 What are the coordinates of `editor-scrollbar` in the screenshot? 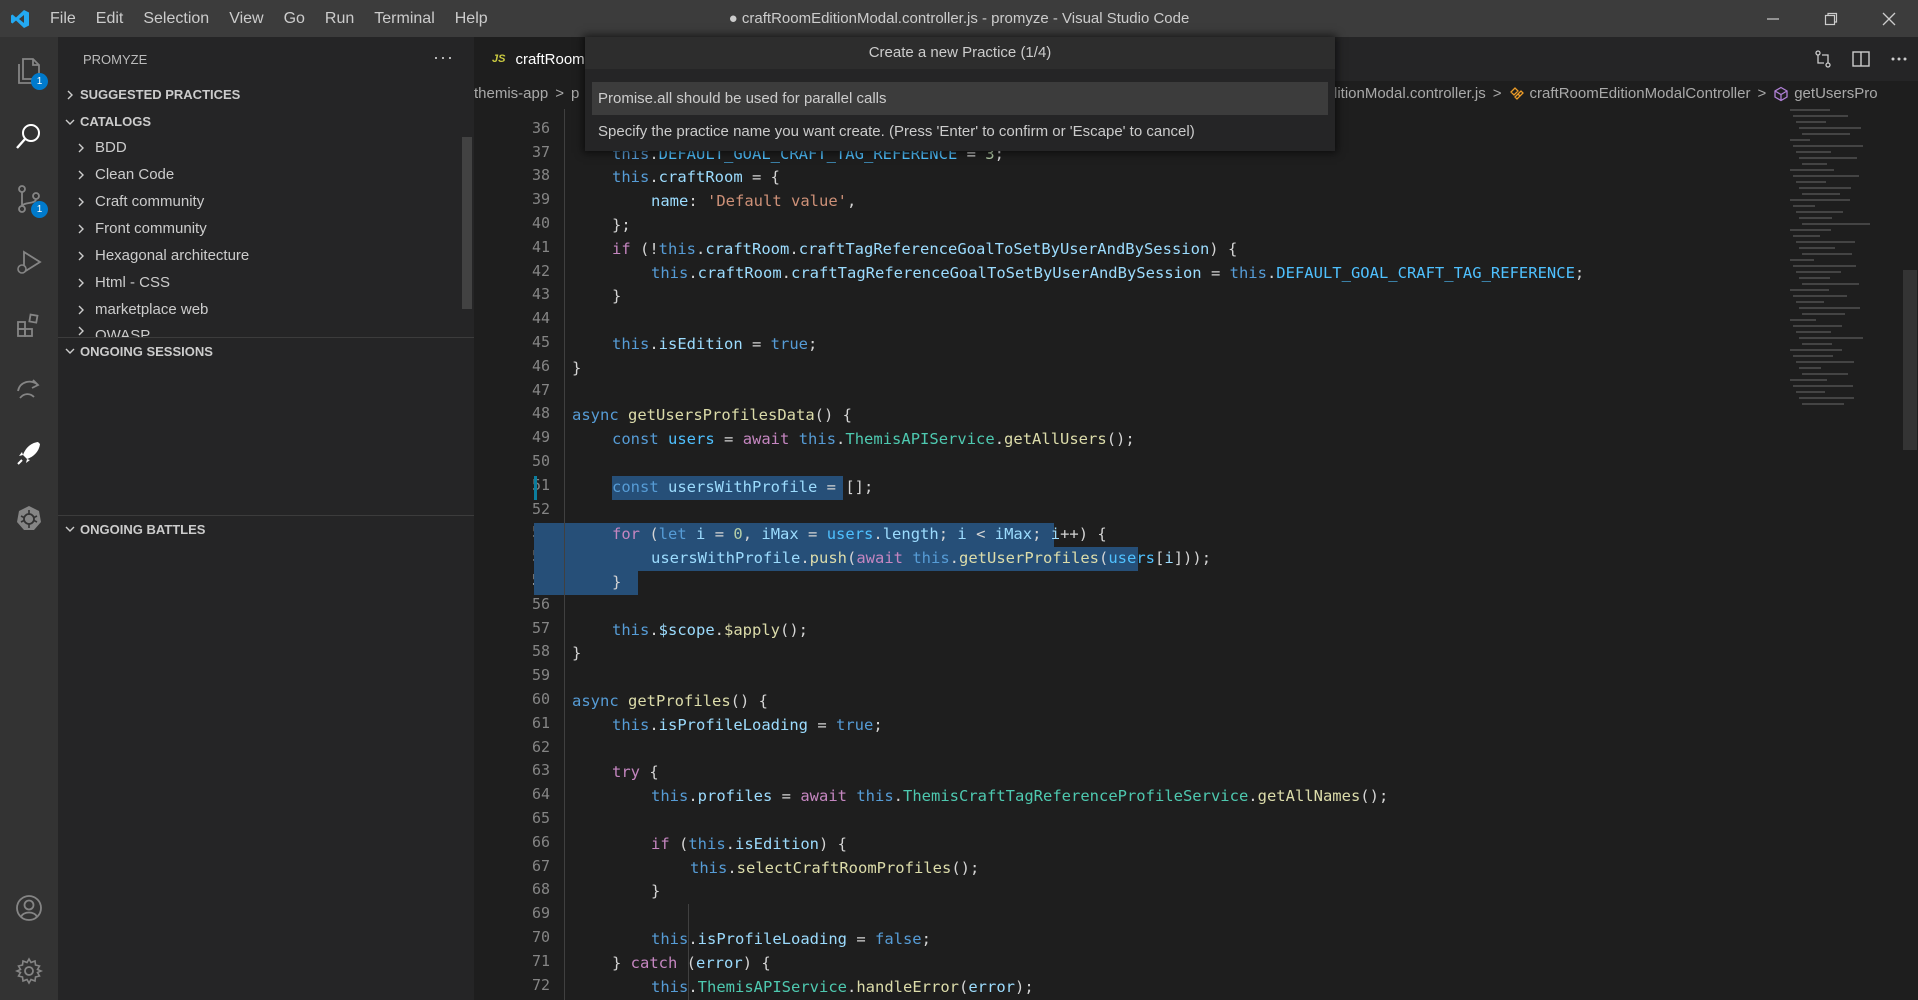 It's located at (1910, 360).